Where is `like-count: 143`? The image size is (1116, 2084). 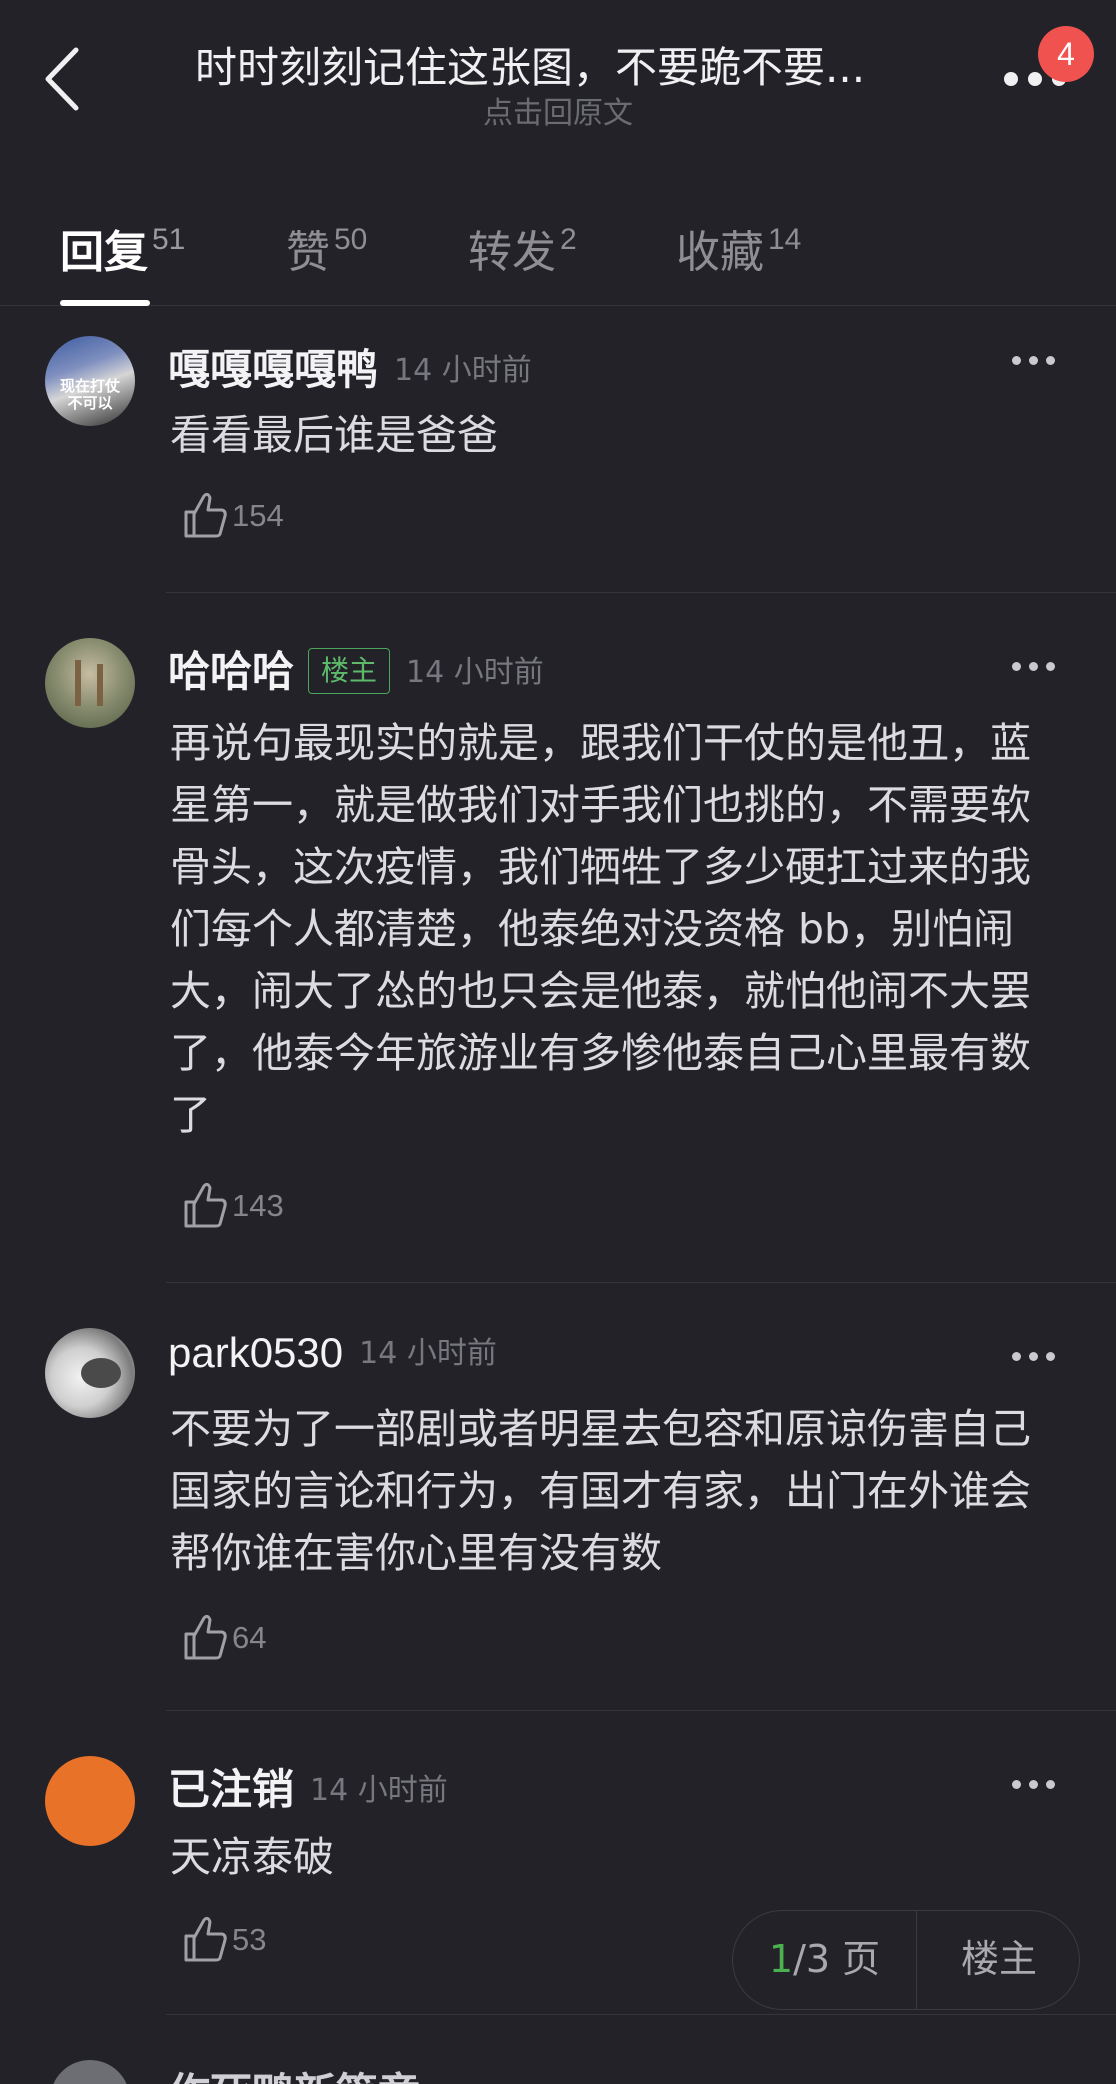 like-count: 143 is located at coordinates (258, 1205).